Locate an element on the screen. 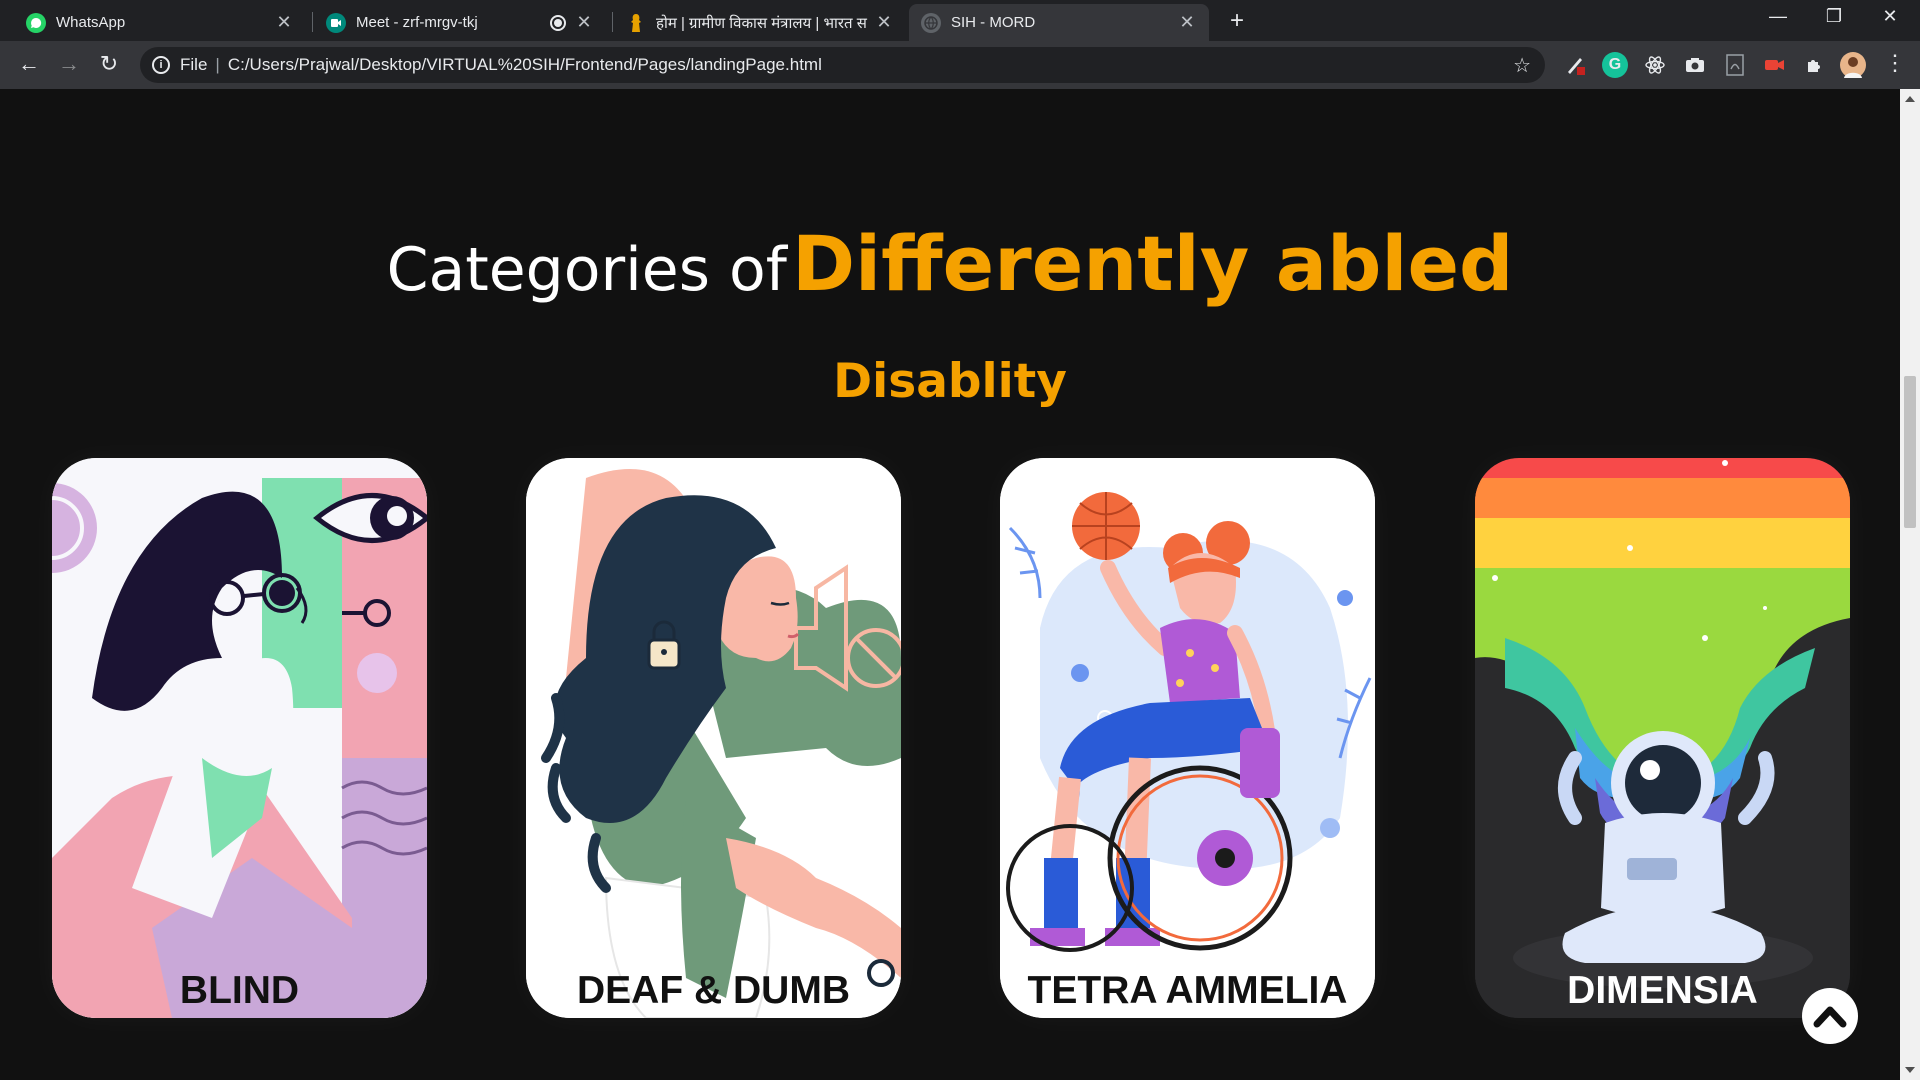  pen-extension-icon is located at coordinates (1575, 65).